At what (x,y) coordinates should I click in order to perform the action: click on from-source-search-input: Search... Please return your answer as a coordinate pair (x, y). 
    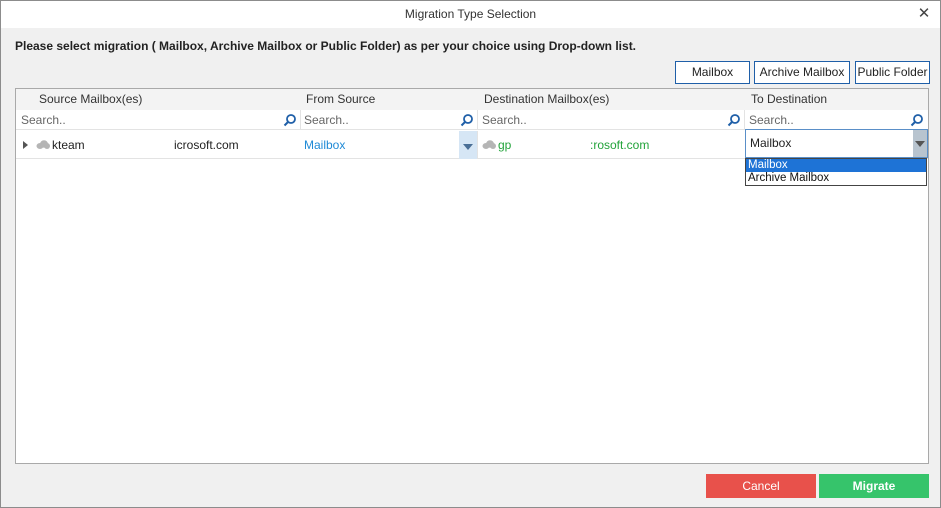
    Looking at the image, I should click on (390, 120).